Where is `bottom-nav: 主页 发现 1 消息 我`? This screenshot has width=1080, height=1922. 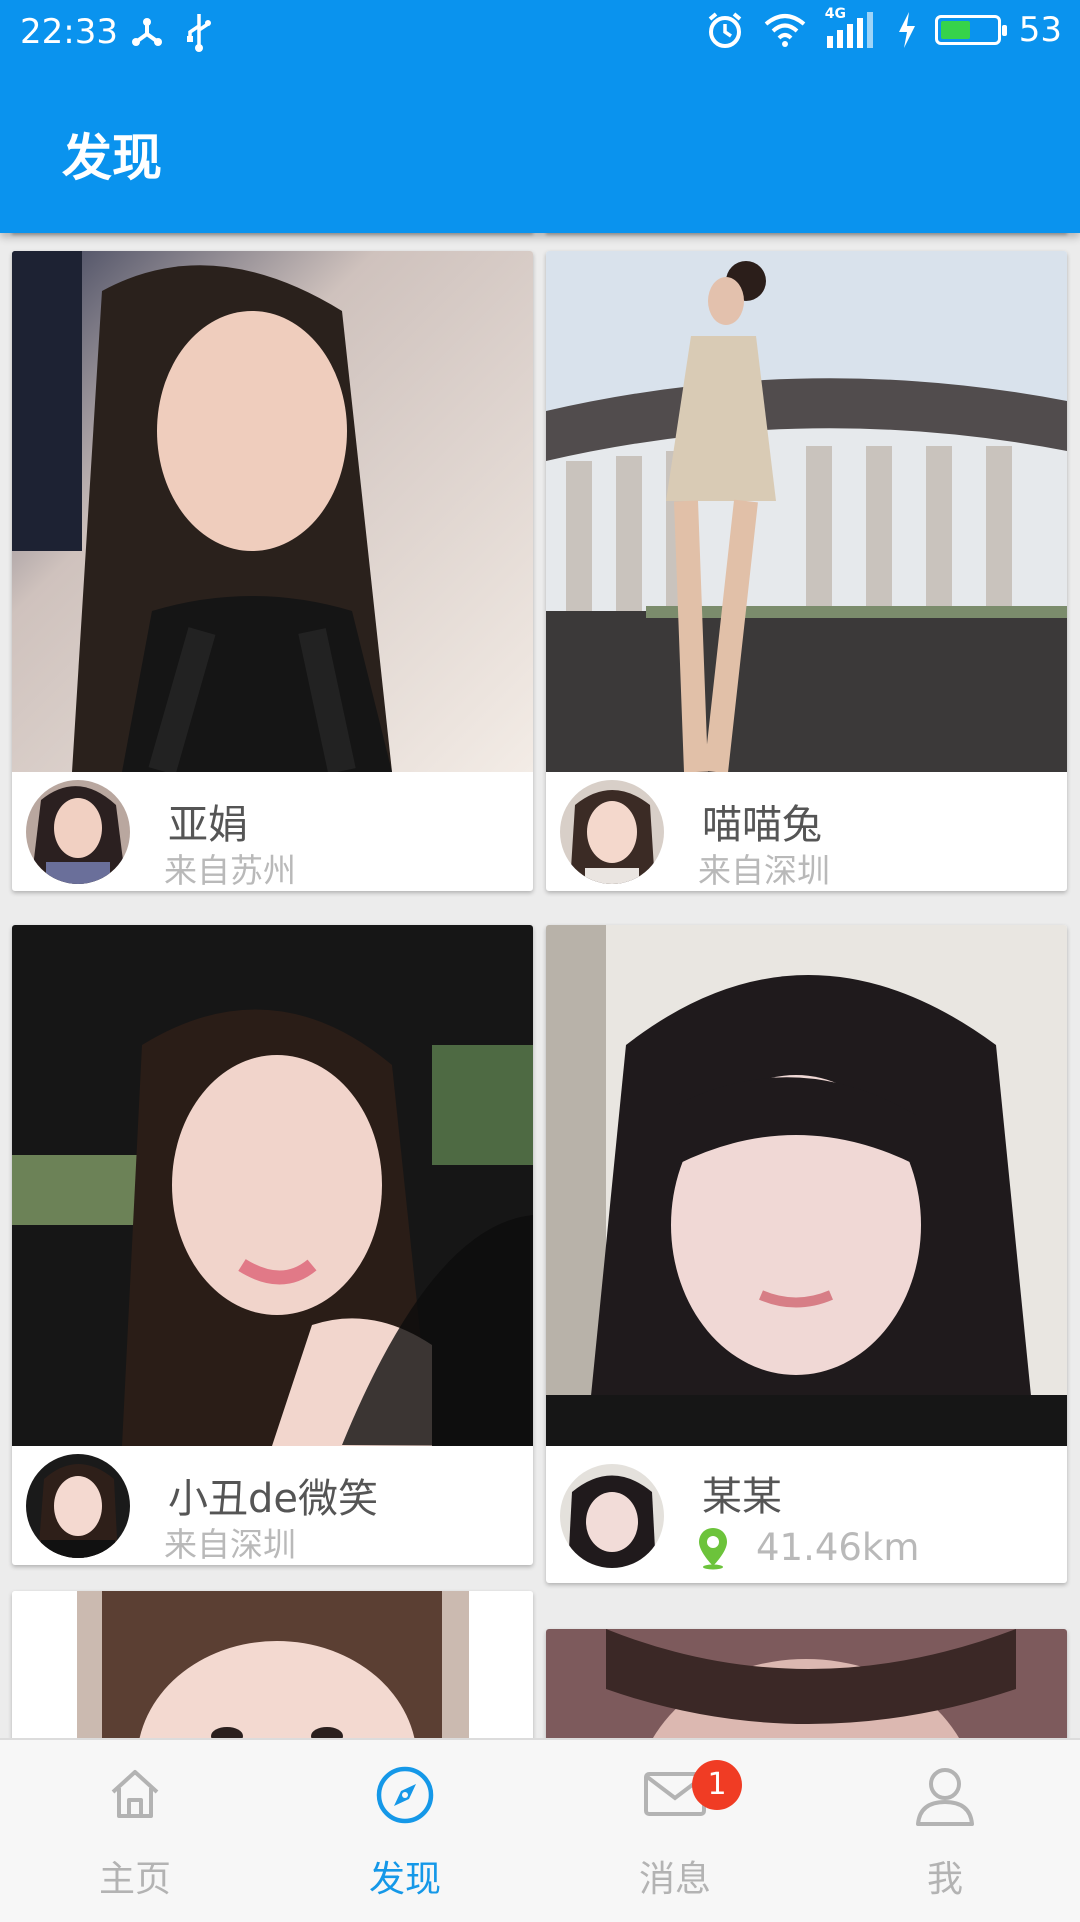
bottom-nav: 主页 发现 1 消息 我 is located at coordinates (540, 1830).